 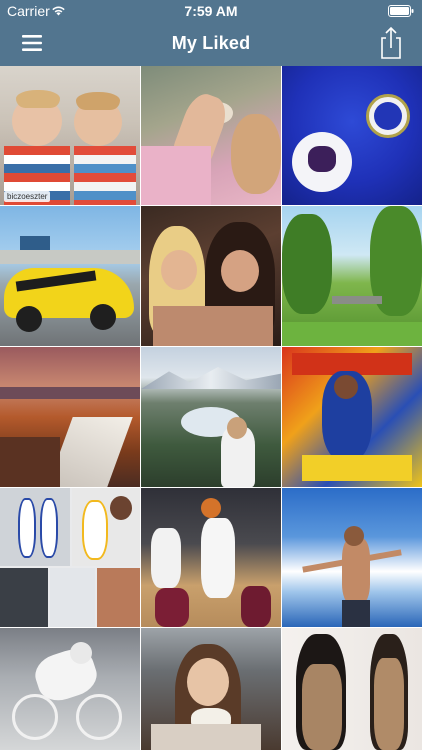 I want to click on page-title: My Liked, so click(x=211, y=43).